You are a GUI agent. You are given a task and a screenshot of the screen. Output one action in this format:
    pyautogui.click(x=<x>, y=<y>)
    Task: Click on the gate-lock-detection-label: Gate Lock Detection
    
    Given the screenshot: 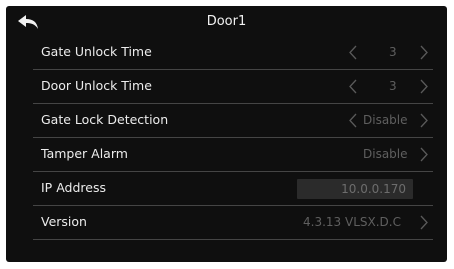 What is the action you would take?
    pyautogui.click(x=105, y=119)
    